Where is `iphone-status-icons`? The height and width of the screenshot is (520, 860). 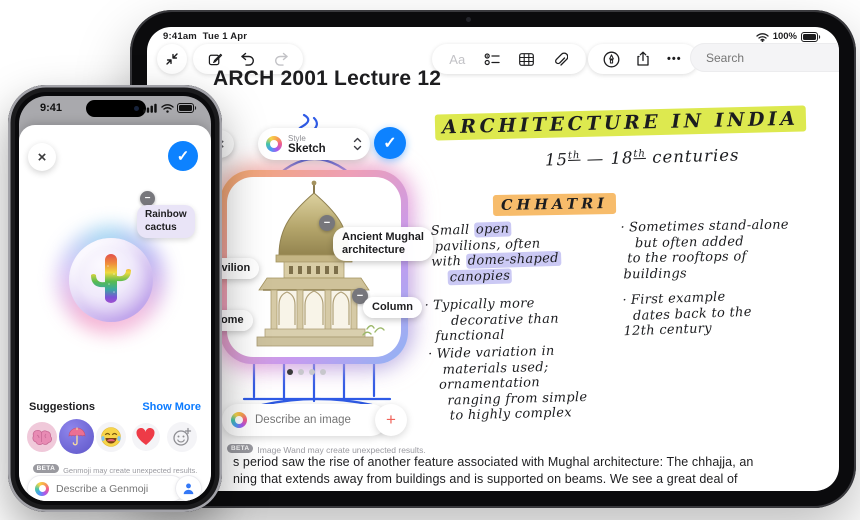
iphone-status-icons is located at coordinates (170, 108).